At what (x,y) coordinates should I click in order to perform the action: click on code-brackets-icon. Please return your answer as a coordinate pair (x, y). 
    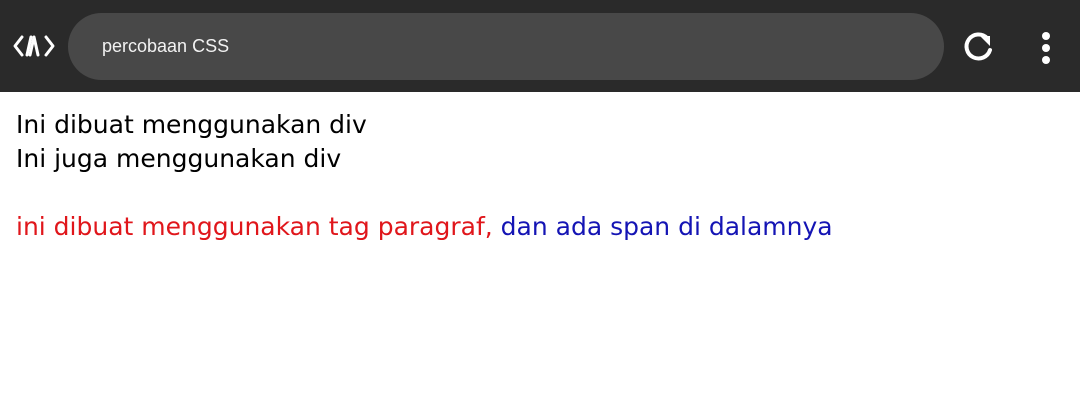
    Looking at the image, I should click on (34, 46).